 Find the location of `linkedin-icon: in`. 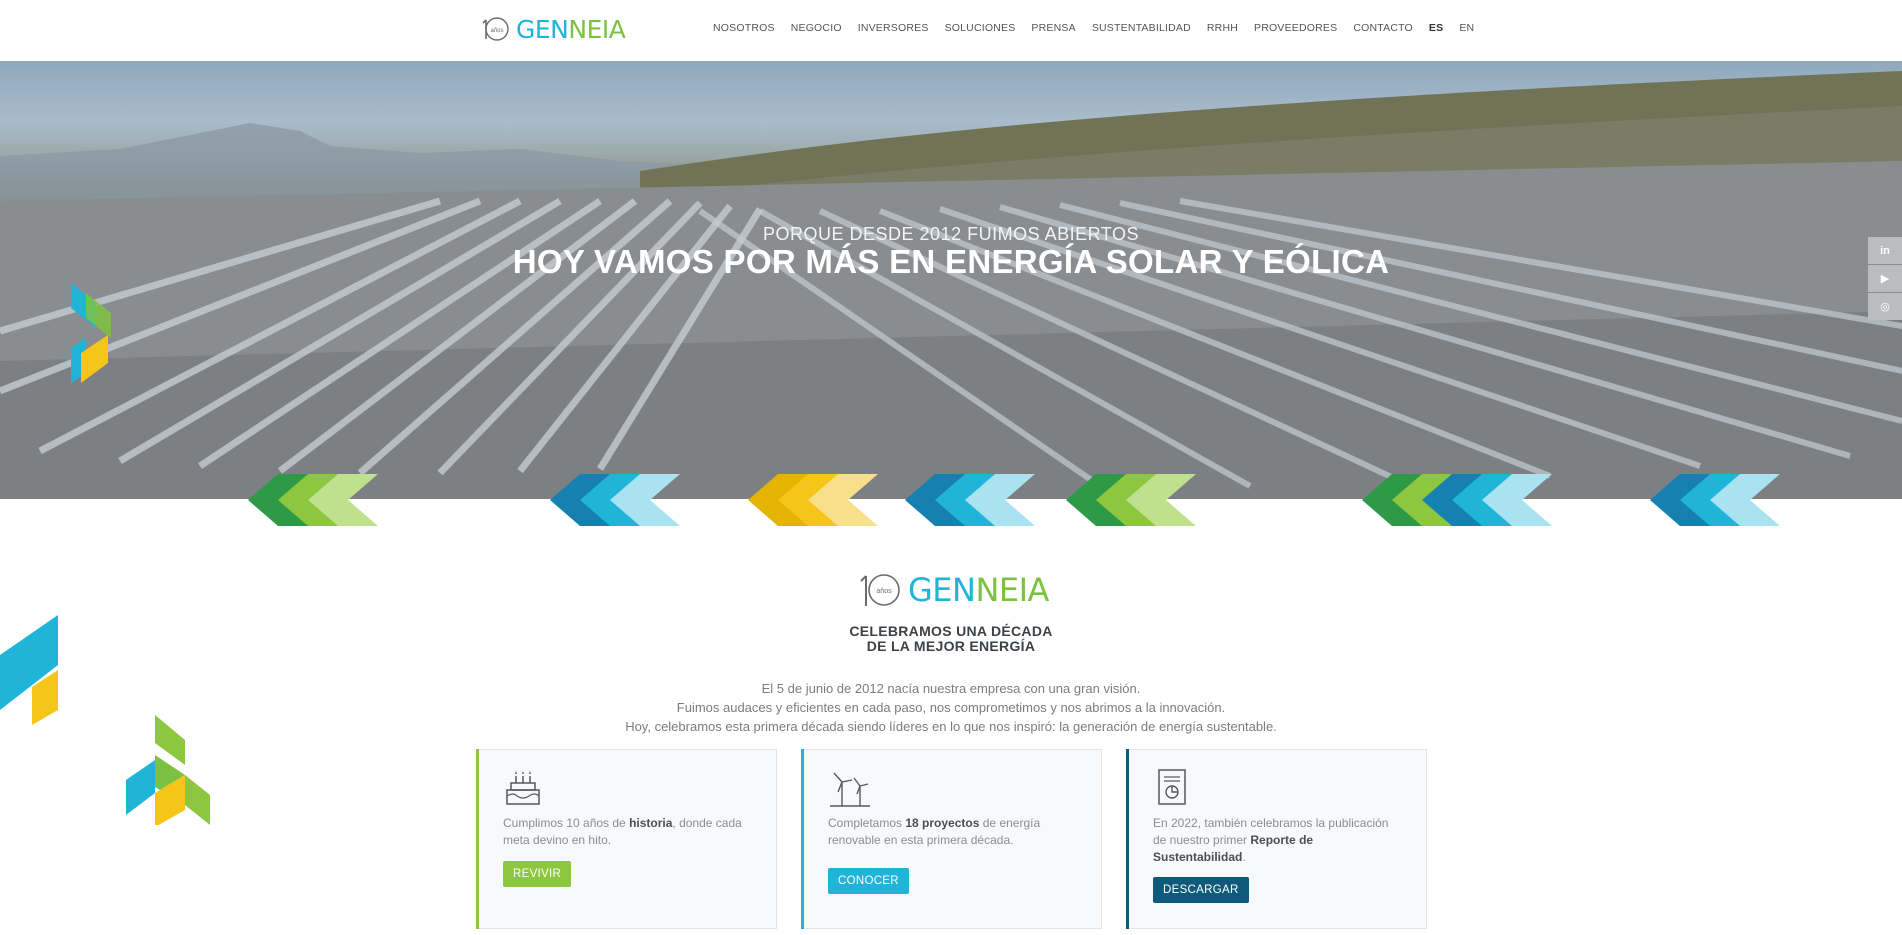

linkedin-icon: in is located at coordinates (1885, 250).